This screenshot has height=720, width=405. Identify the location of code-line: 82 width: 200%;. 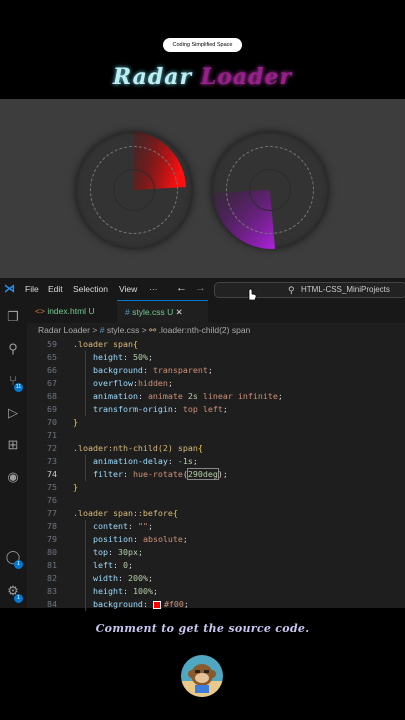
(216, 578).